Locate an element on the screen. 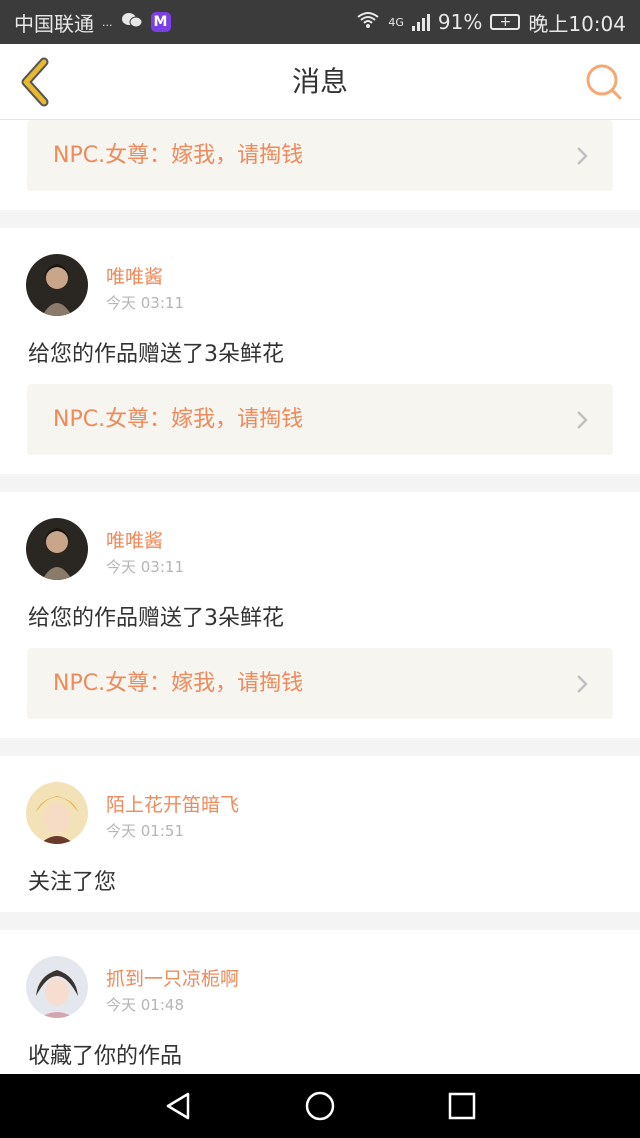 The width and height of the screenshot is (640, 1138). home-circle-icon is located at coordinates (320, 1106).